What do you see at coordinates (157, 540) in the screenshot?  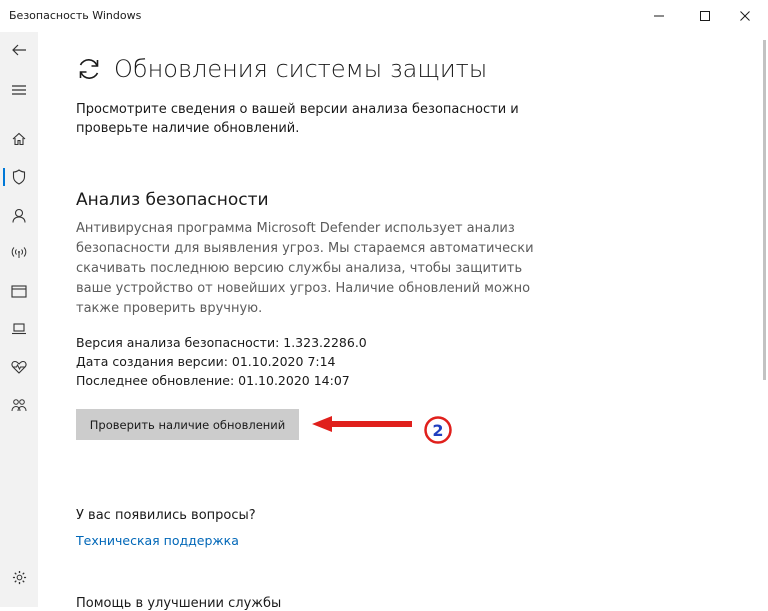 I see `support-link: Техническая поддержка` at bounding box center [157, 540].